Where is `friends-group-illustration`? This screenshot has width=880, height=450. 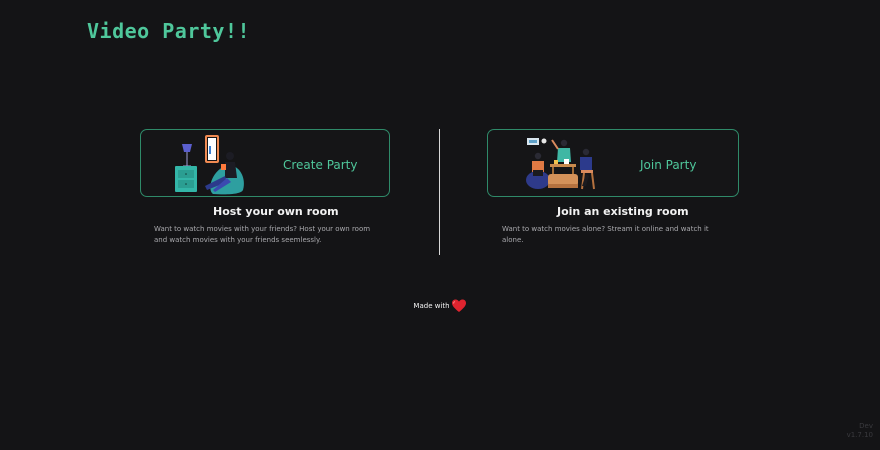
friends-group-illustration is located at coordinates (560, 164).